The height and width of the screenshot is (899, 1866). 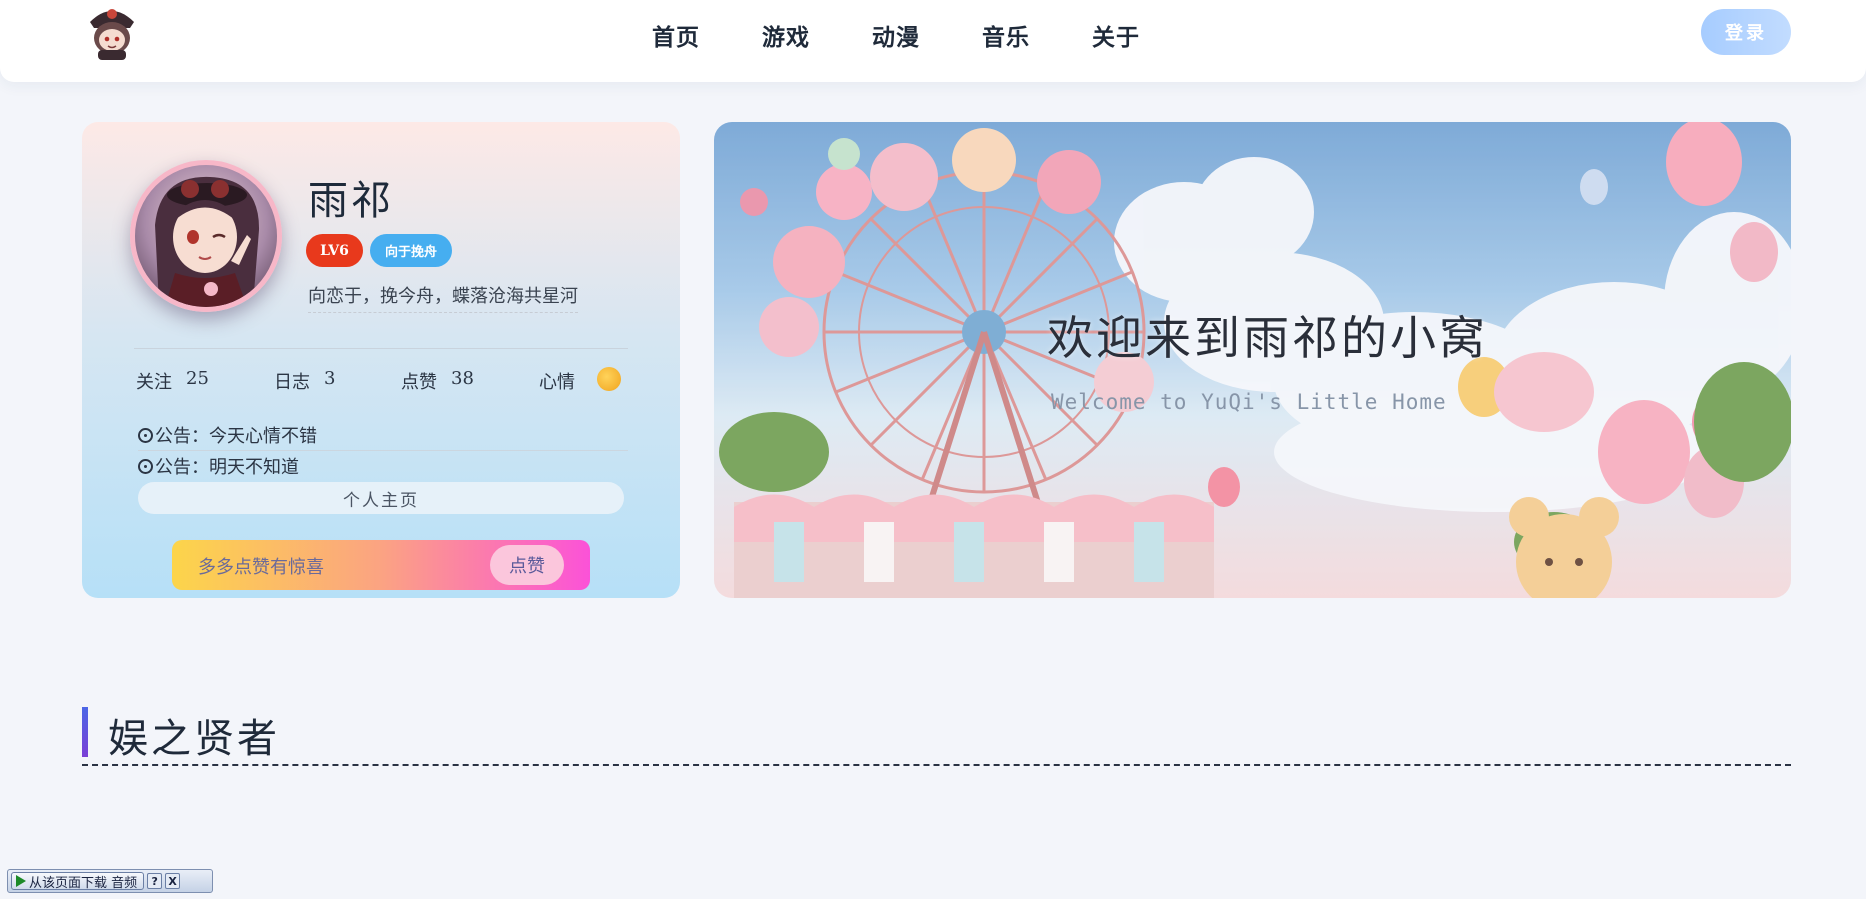 I want to click on nav-item-anime: 动漫, so click(x=896, y=35).